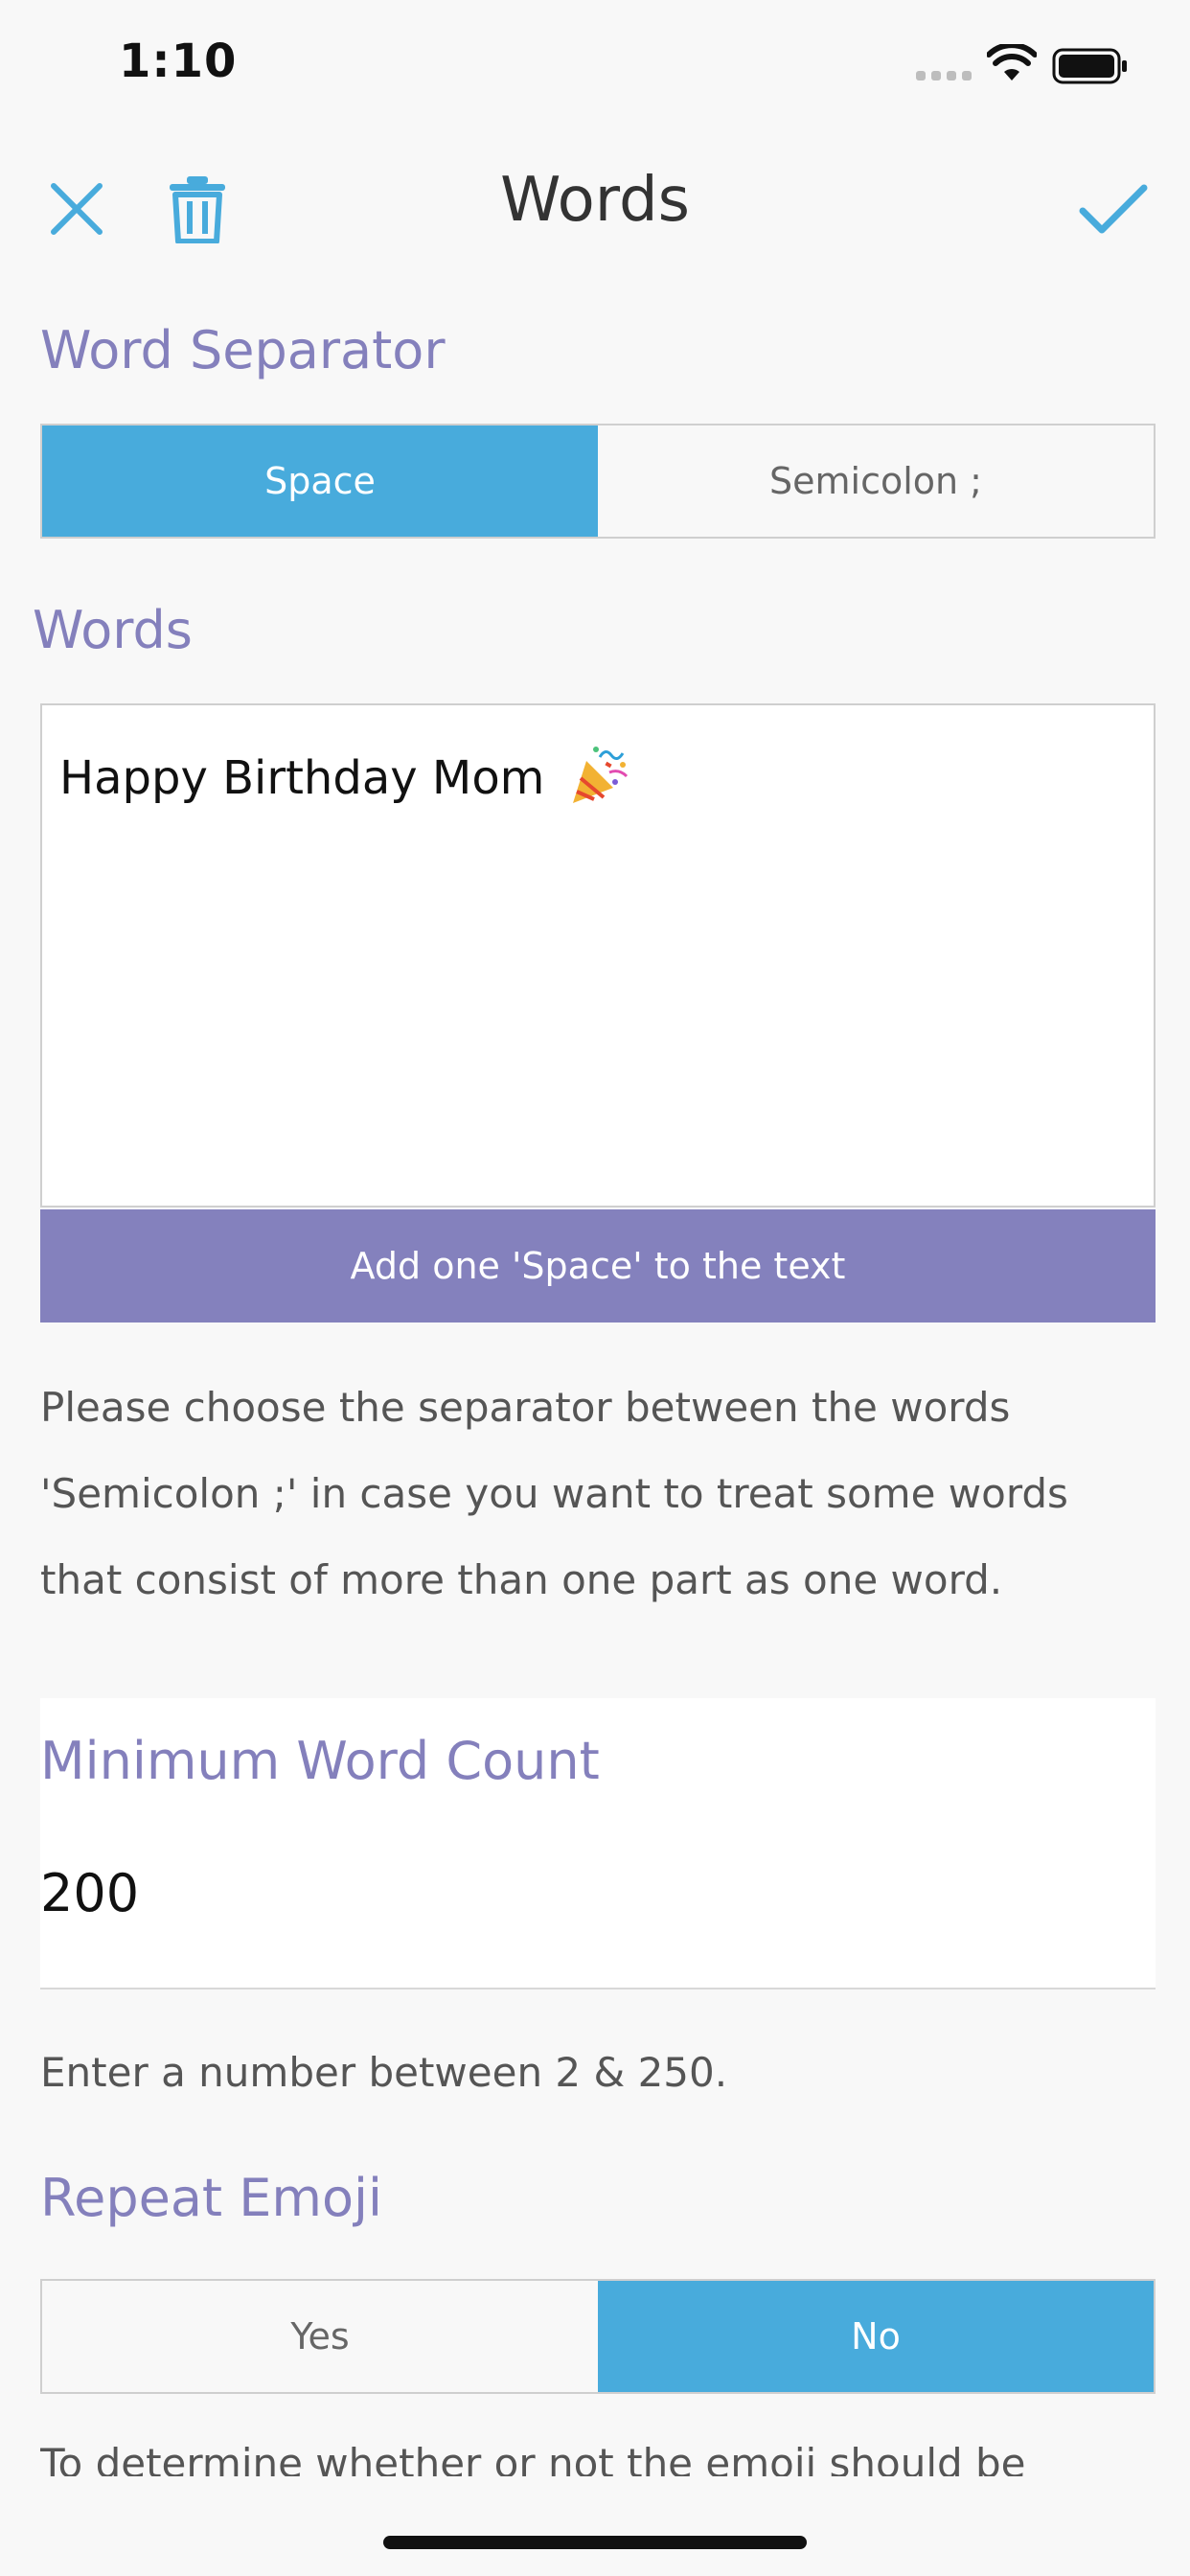  I want to click on minimum-word-count-help: Enter a number between 2 & 250., so click(384, 2072).